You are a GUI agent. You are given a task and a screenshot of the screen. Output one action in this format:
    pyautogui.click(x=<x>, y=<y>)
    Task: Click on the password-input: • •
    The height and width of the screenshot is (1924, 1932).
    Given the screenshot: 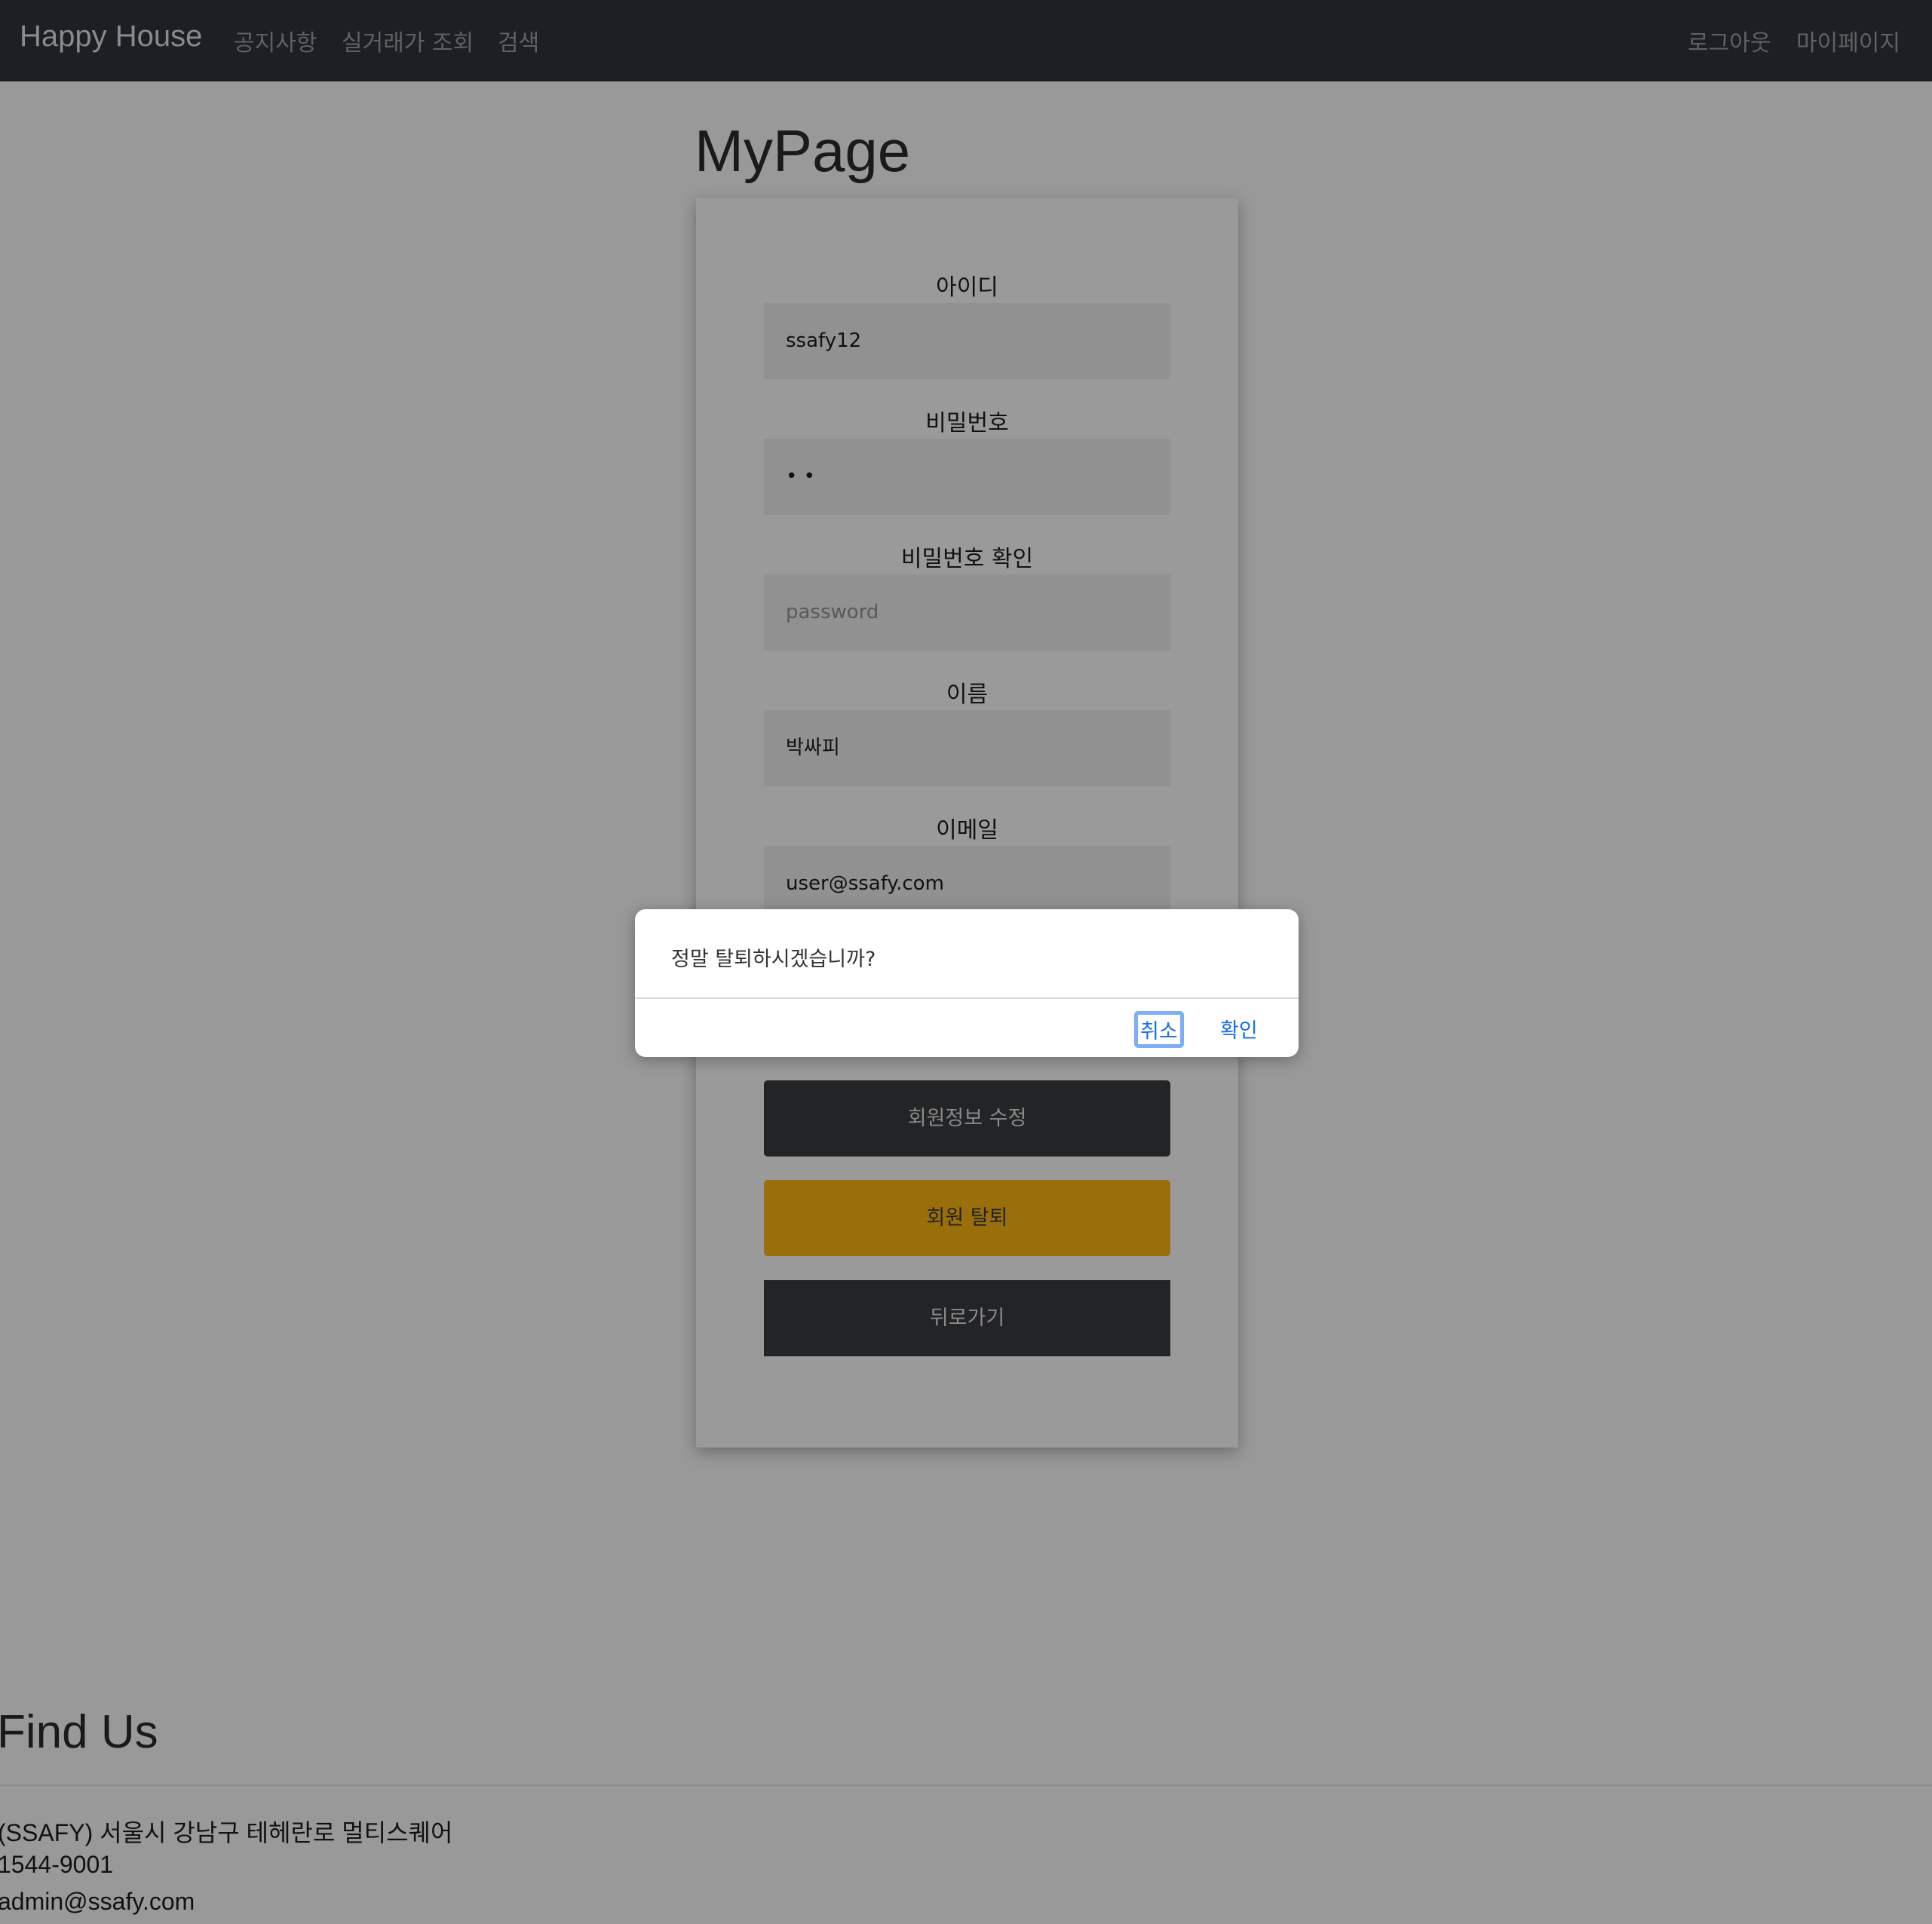 What is the action you would take?
    pyautogui.click(x=967, y=477)
    